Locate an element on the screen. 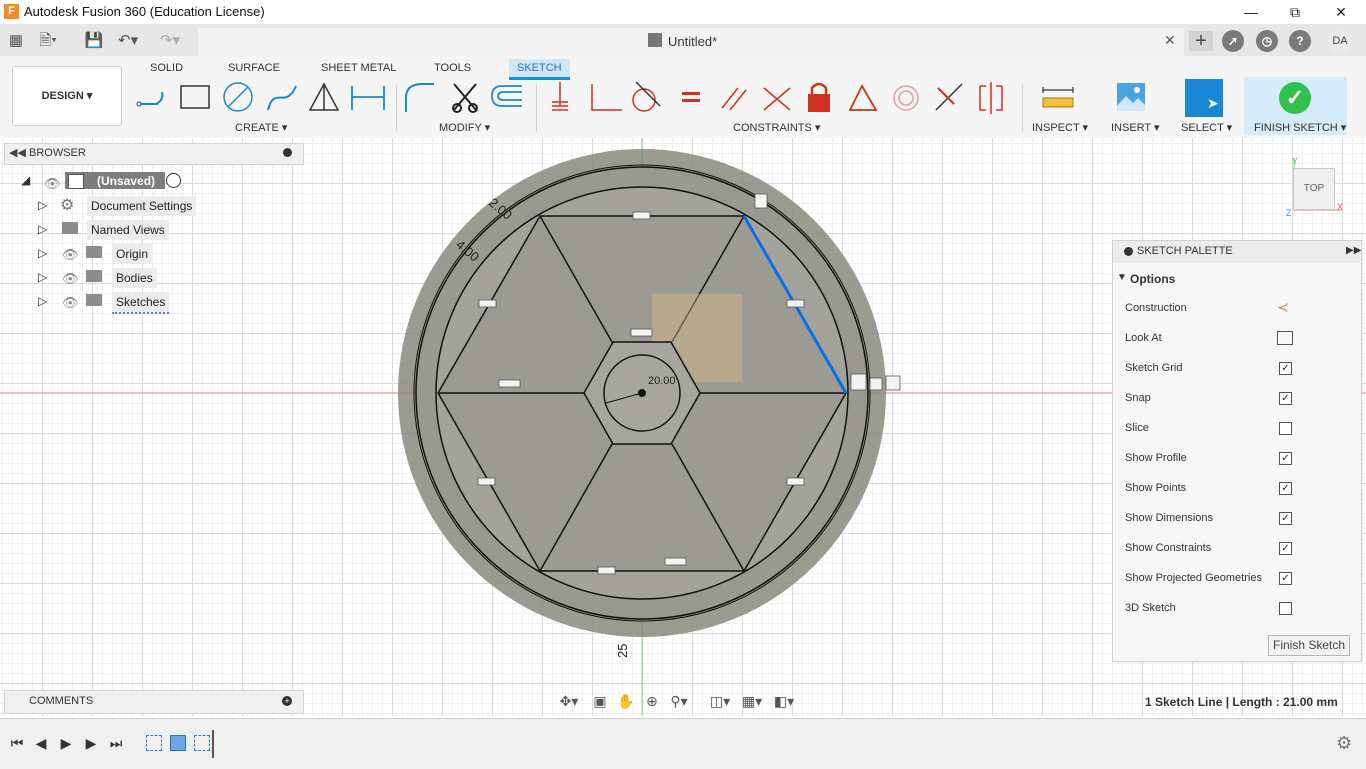  modify-menu: MODIFY ▾ is located at coordinates (464, 127).